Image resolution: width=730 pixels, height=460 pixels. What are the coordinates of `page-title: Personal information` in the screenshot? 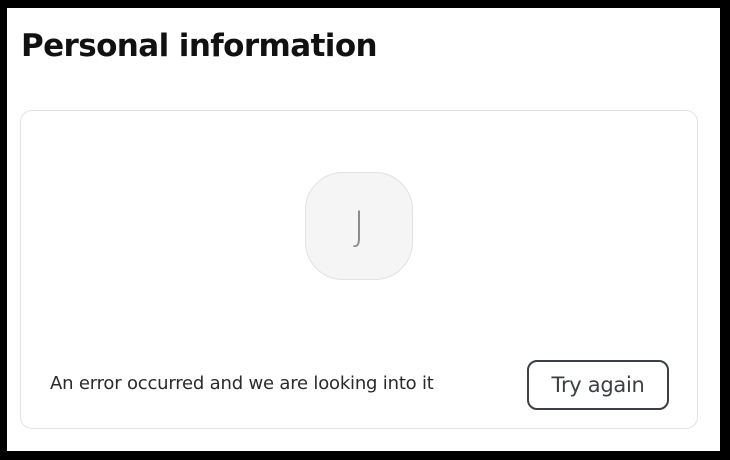 It's located at (199, 46).